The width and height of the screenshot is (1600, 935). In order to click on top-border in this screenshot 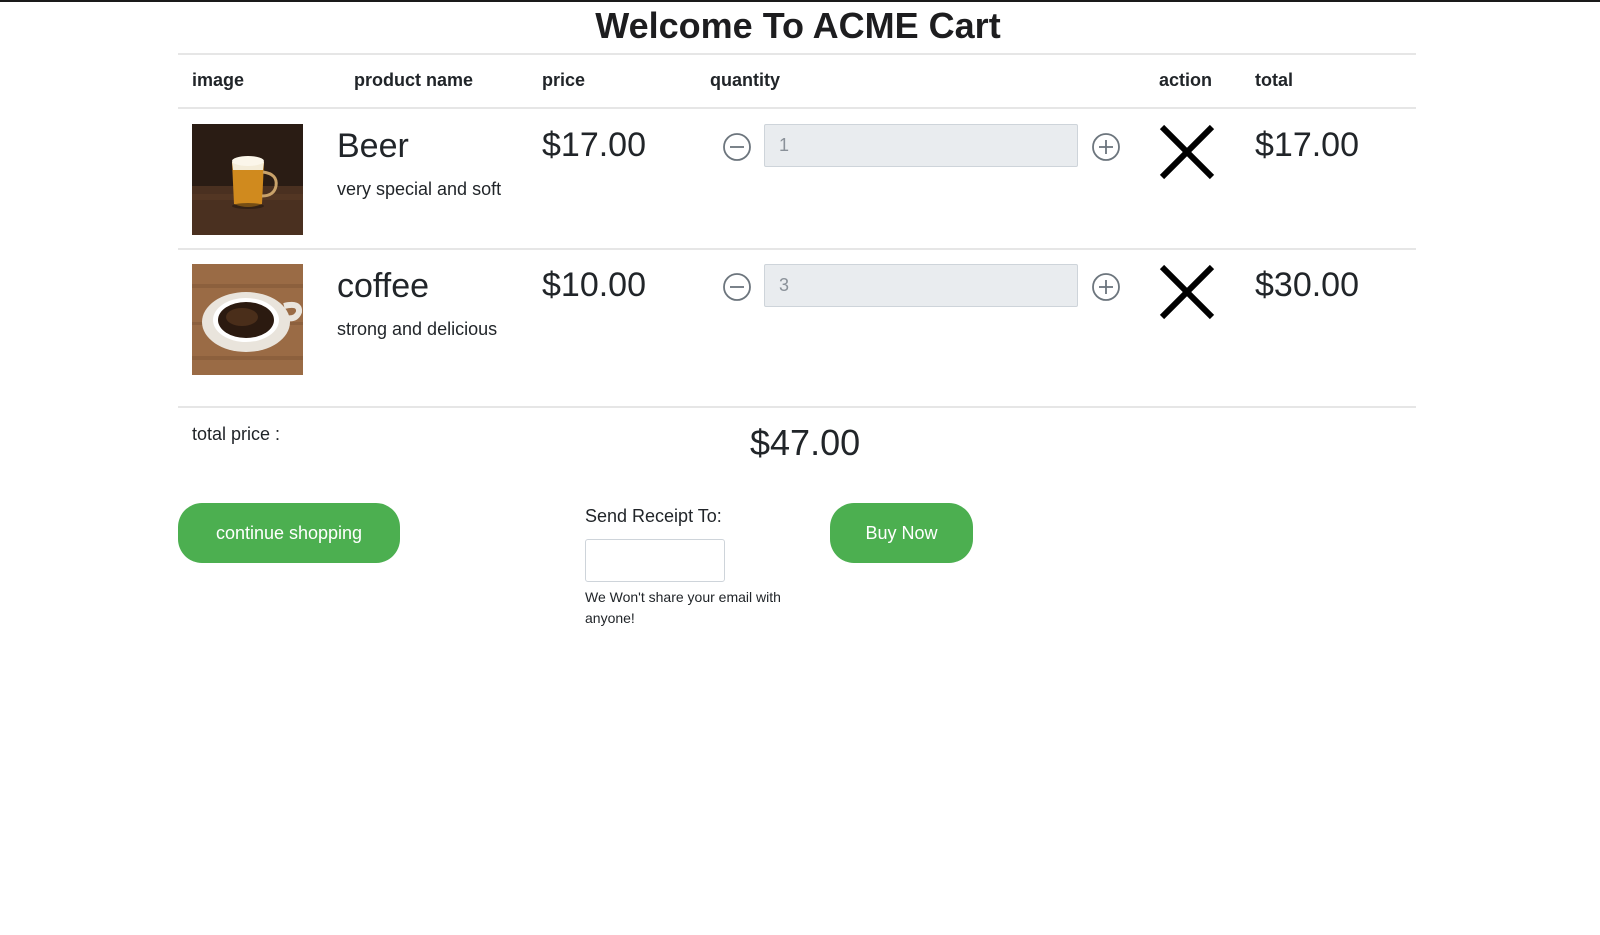, I will do `click(800, 1)`.